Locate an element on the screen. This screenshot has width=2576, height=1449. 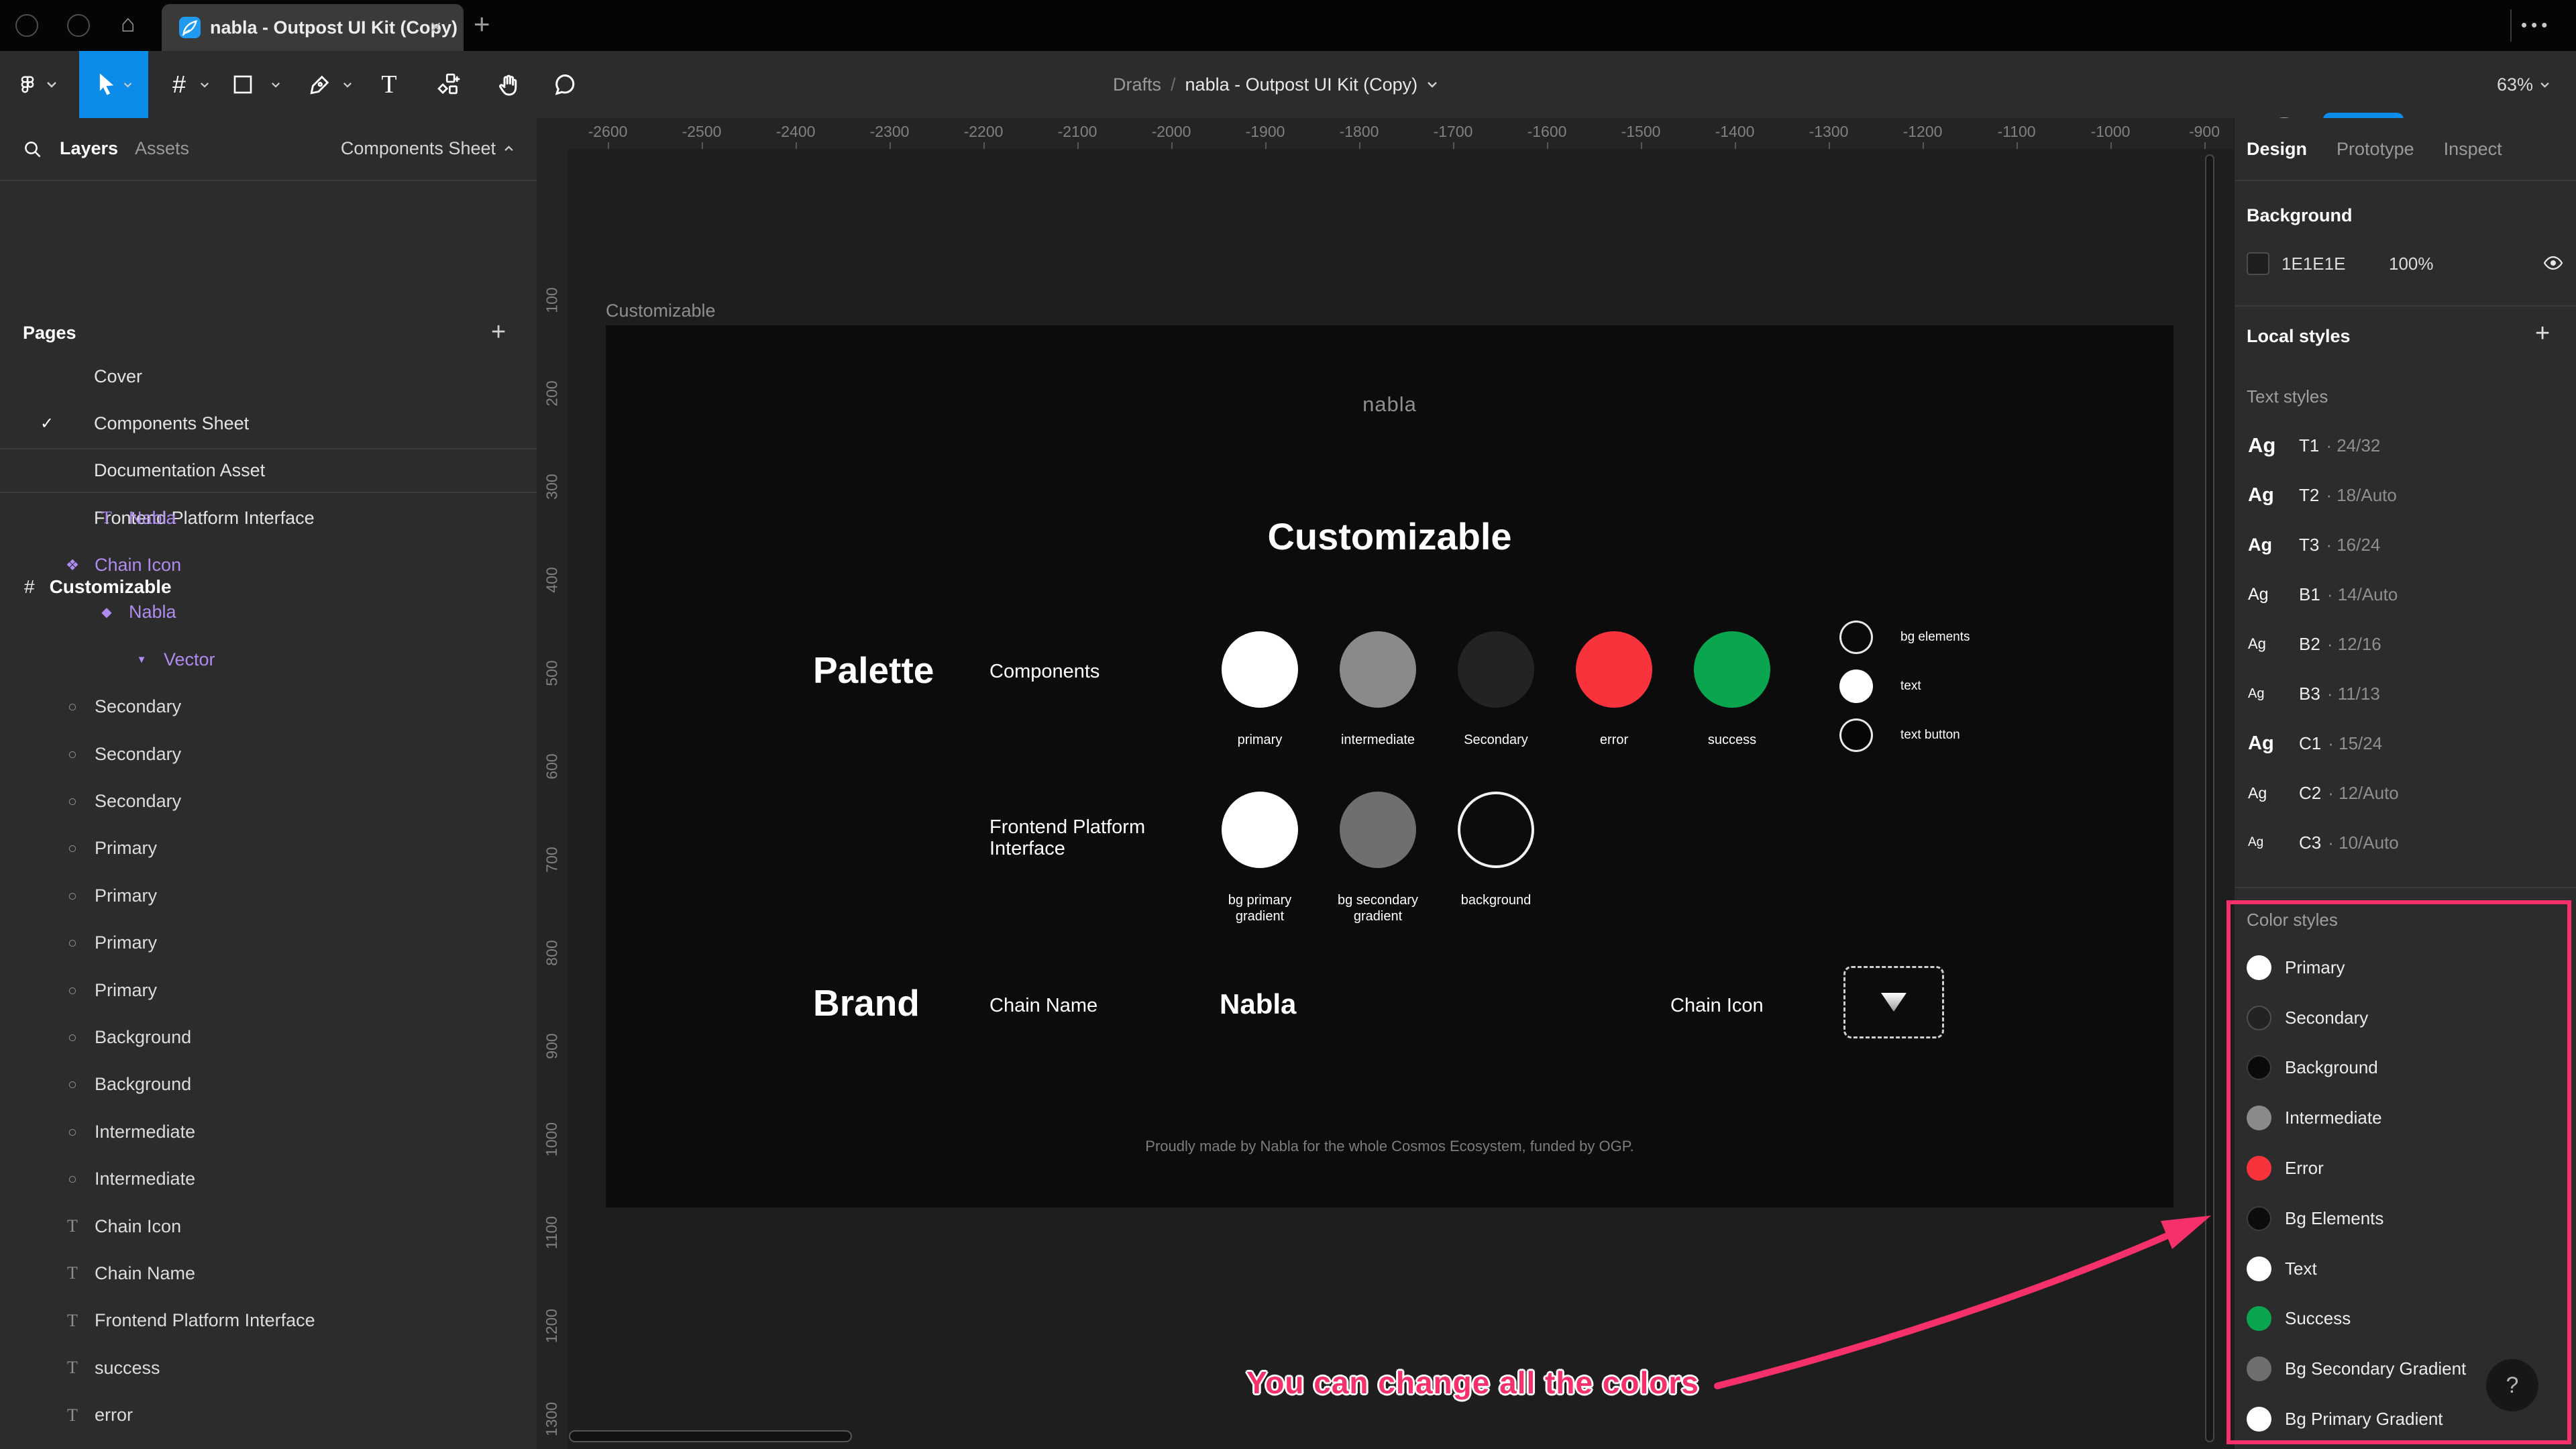
color-style-row: Primary is located at coordinates (2405, 968).